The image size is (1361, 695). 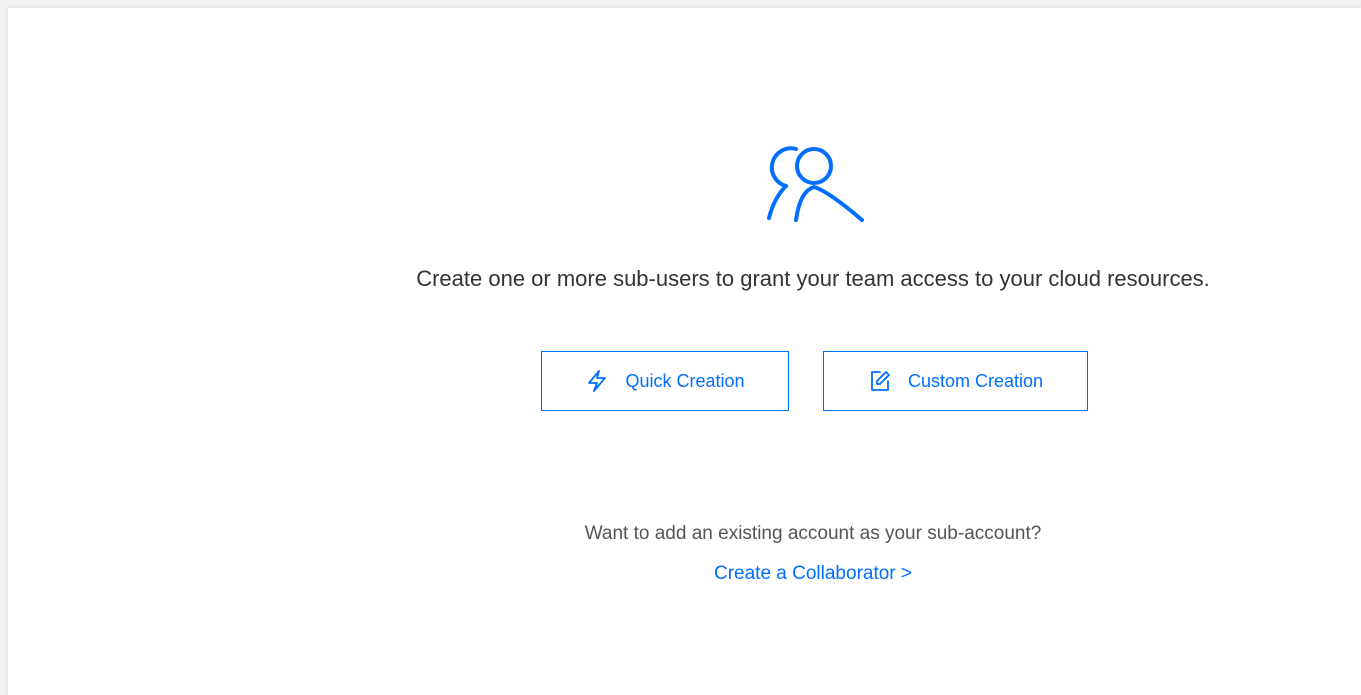 I want to click on lightning-icon, so click(x=597, y=381).